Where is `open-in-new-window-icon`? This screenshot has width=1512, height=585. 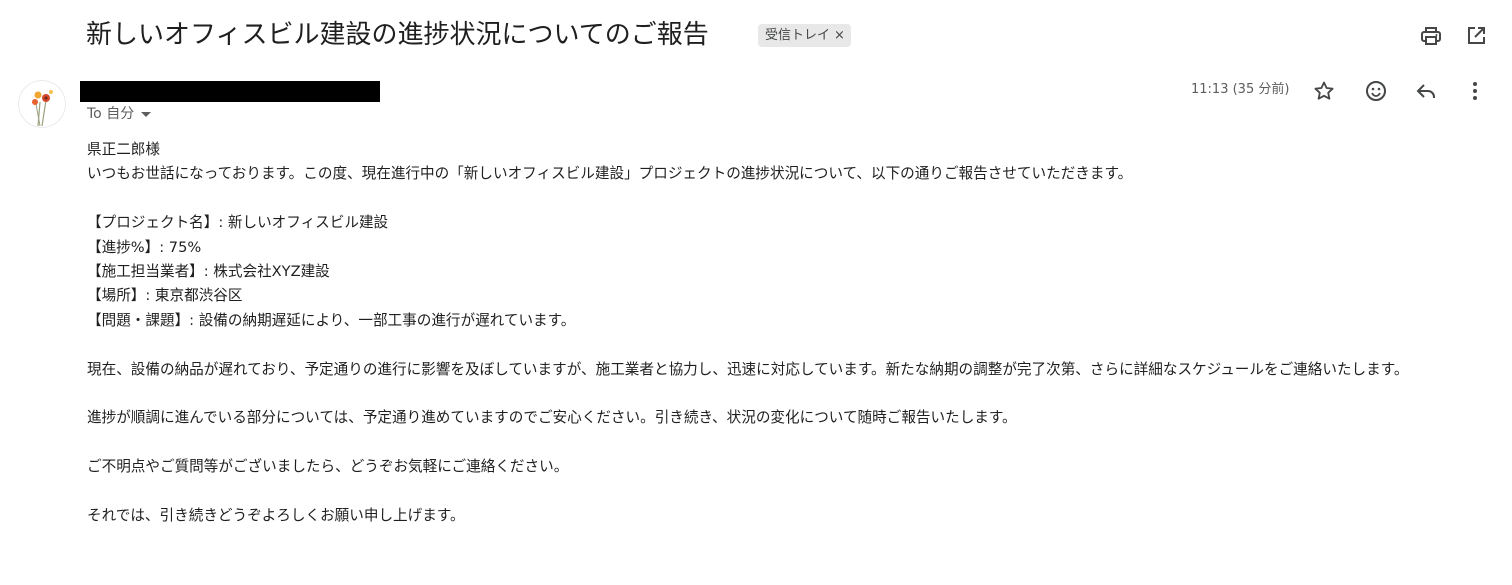 open-in-new-window-icon is located at coordinates (1476, 36).